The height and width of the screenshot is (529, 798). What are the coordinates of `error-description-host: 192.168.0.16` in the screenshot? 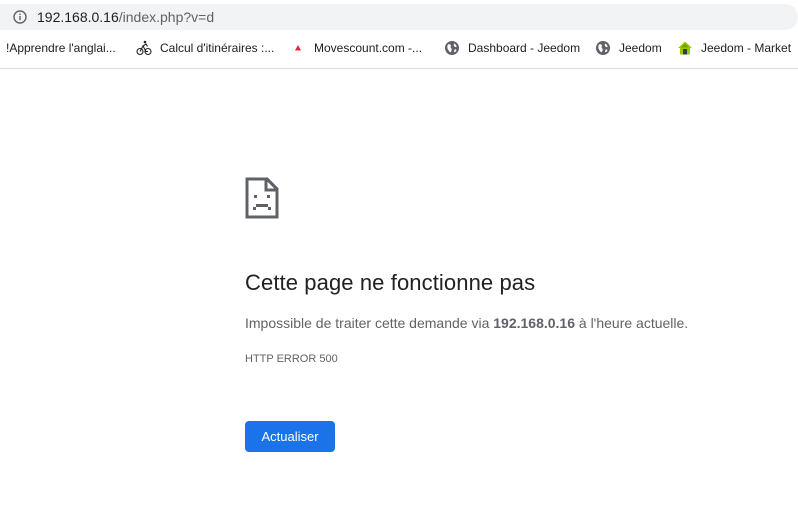 It's located at (534, 323).